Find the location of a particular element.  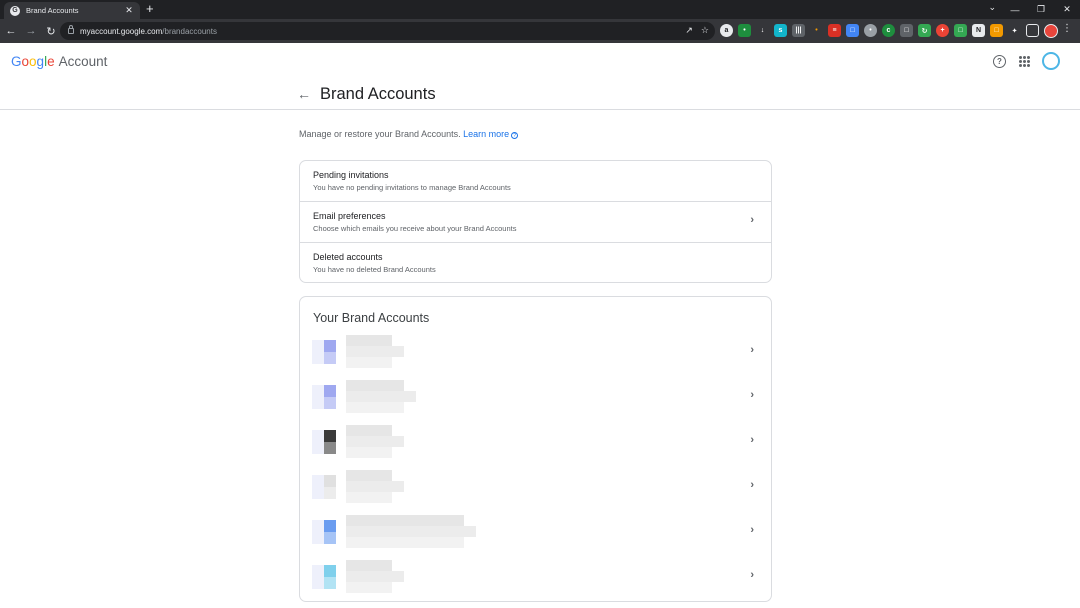

close-window-icon: ✕ is located at coordinates (1067, 9).